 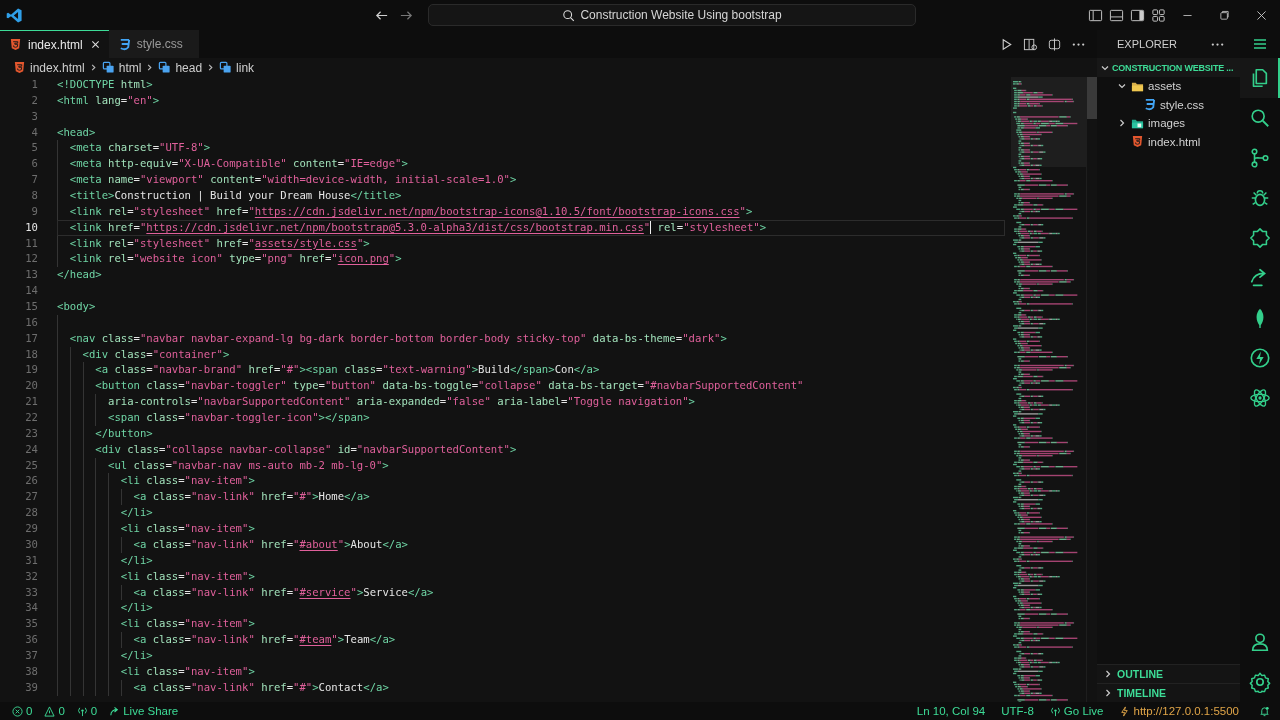 What do you see at coordinates (1168, 692) in the screenshot?
I see `section-header: TIMELINE` at bounding box center [1168, 692].